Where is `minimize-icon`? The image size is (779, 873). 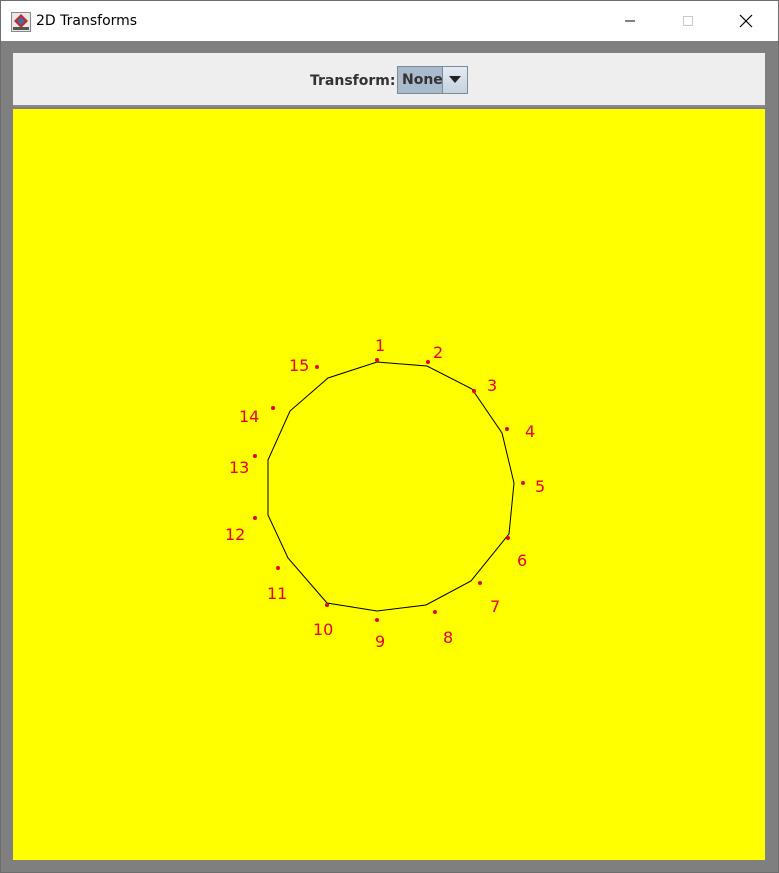
minimize-icon is located at coordinates (630, 21).